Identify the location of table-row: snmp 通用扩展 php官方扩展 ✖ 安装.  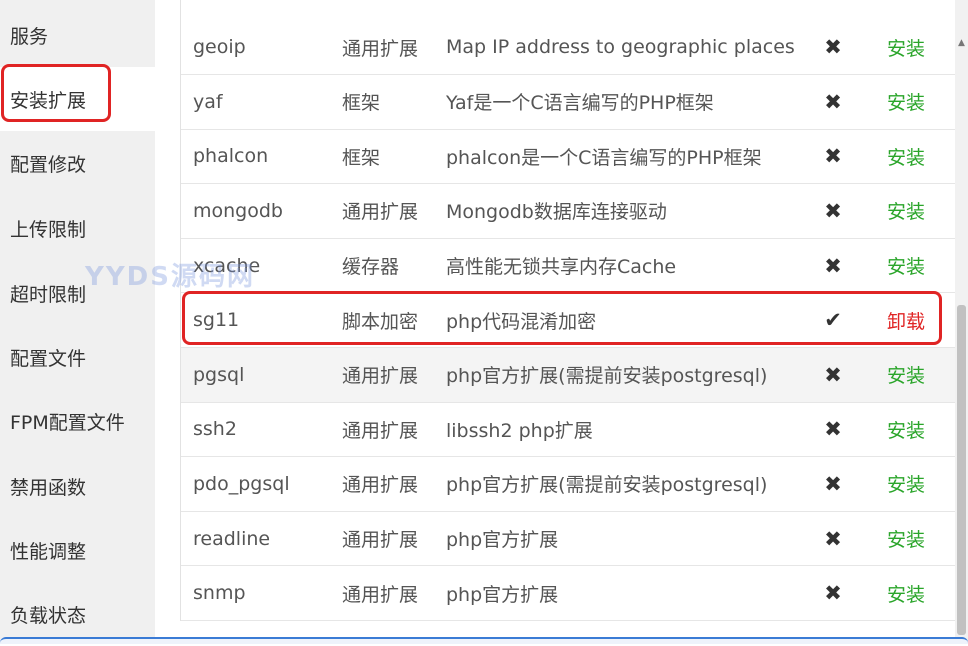
(569, 593).